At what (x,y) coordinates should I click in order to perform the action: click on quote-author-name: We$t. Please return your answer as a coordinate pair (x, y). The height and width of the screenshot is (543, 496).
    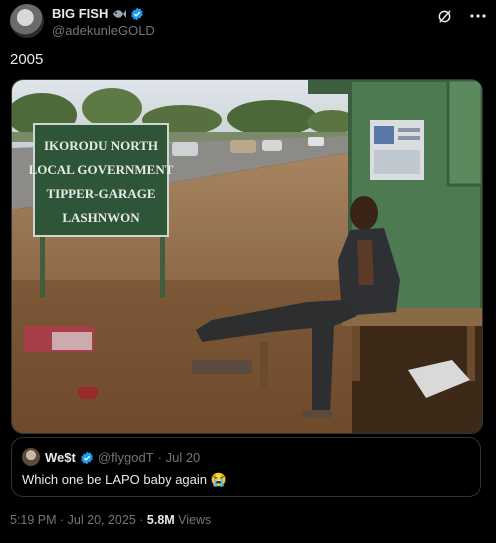
    Looking at the image, I should click on (60, 457).